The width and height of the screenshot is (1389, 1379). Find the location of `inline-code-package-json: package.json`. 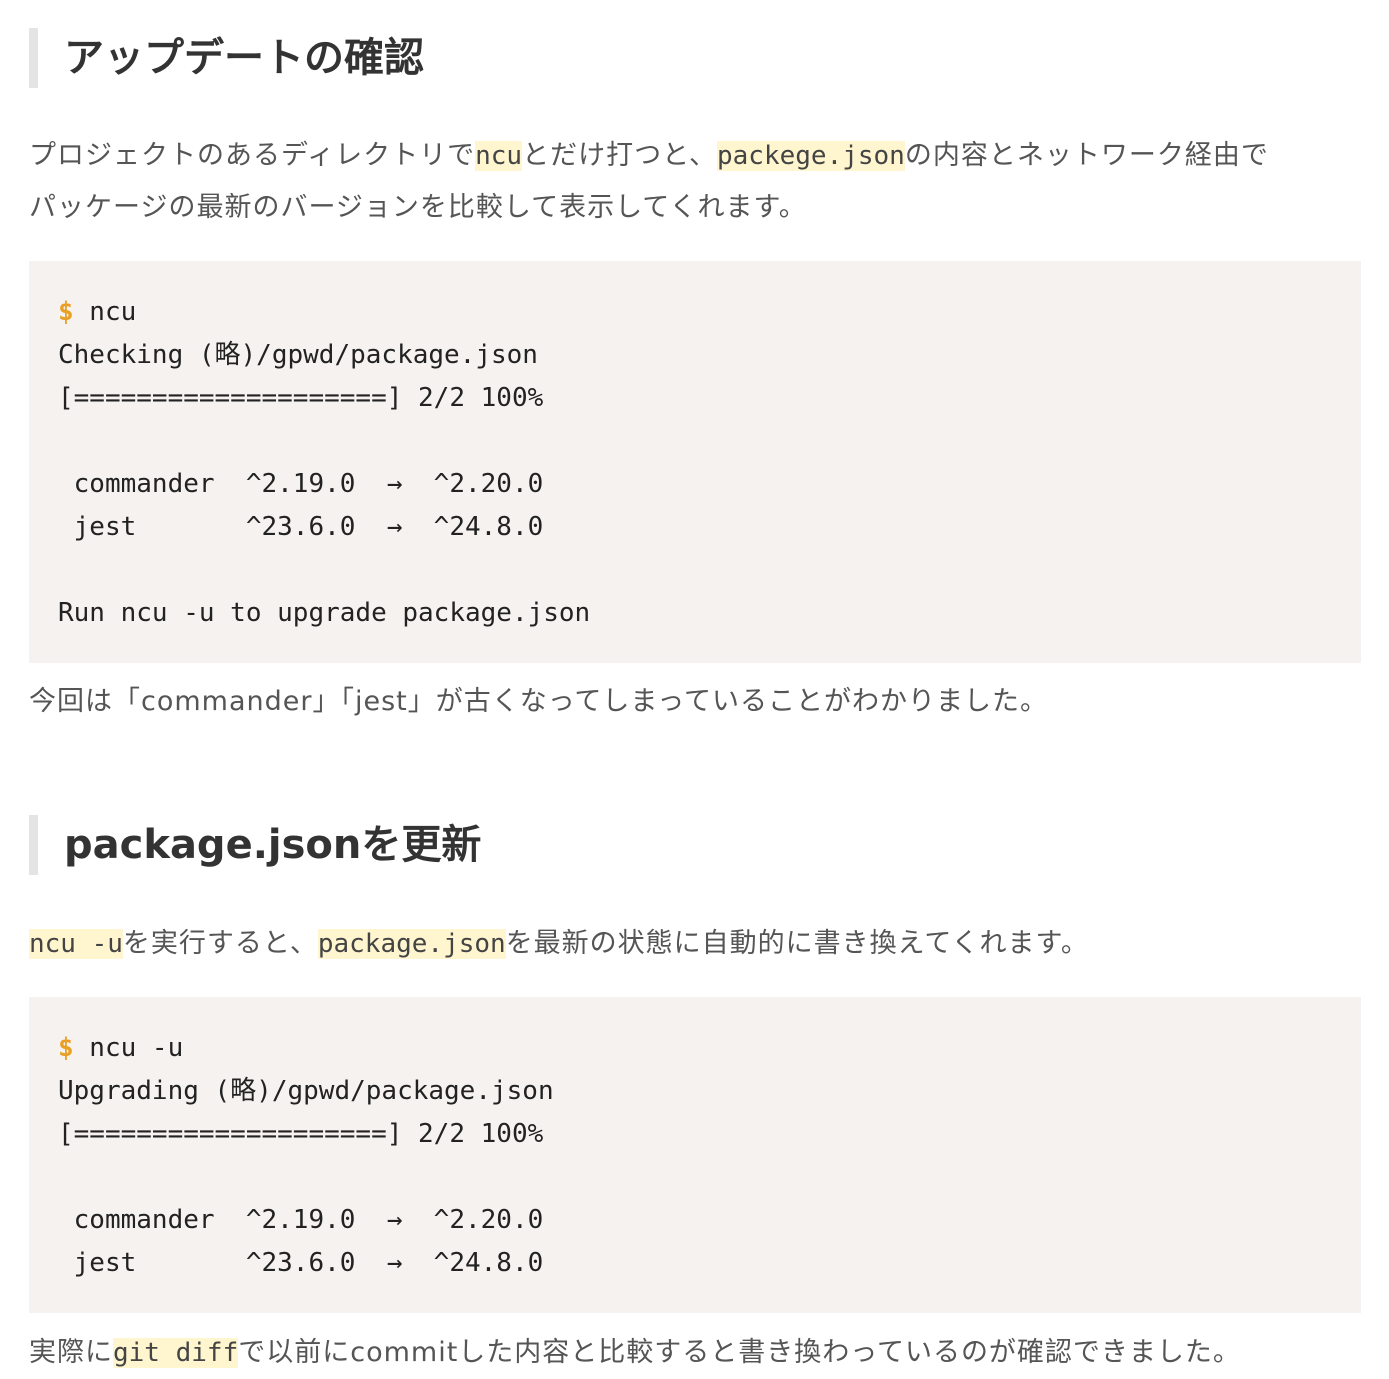

inline-code-package-json: package.json is located at coordinates (411, 944).